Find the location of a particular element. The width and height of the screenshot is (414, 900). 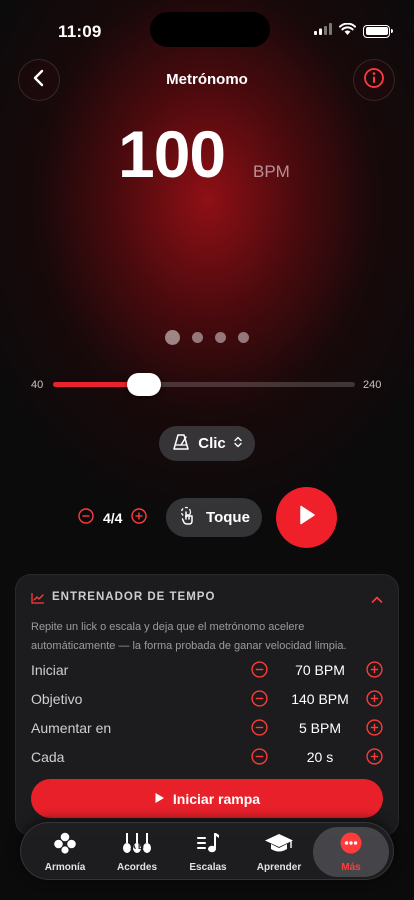

tab-label: Armonía is located at coordinates (65, 867).